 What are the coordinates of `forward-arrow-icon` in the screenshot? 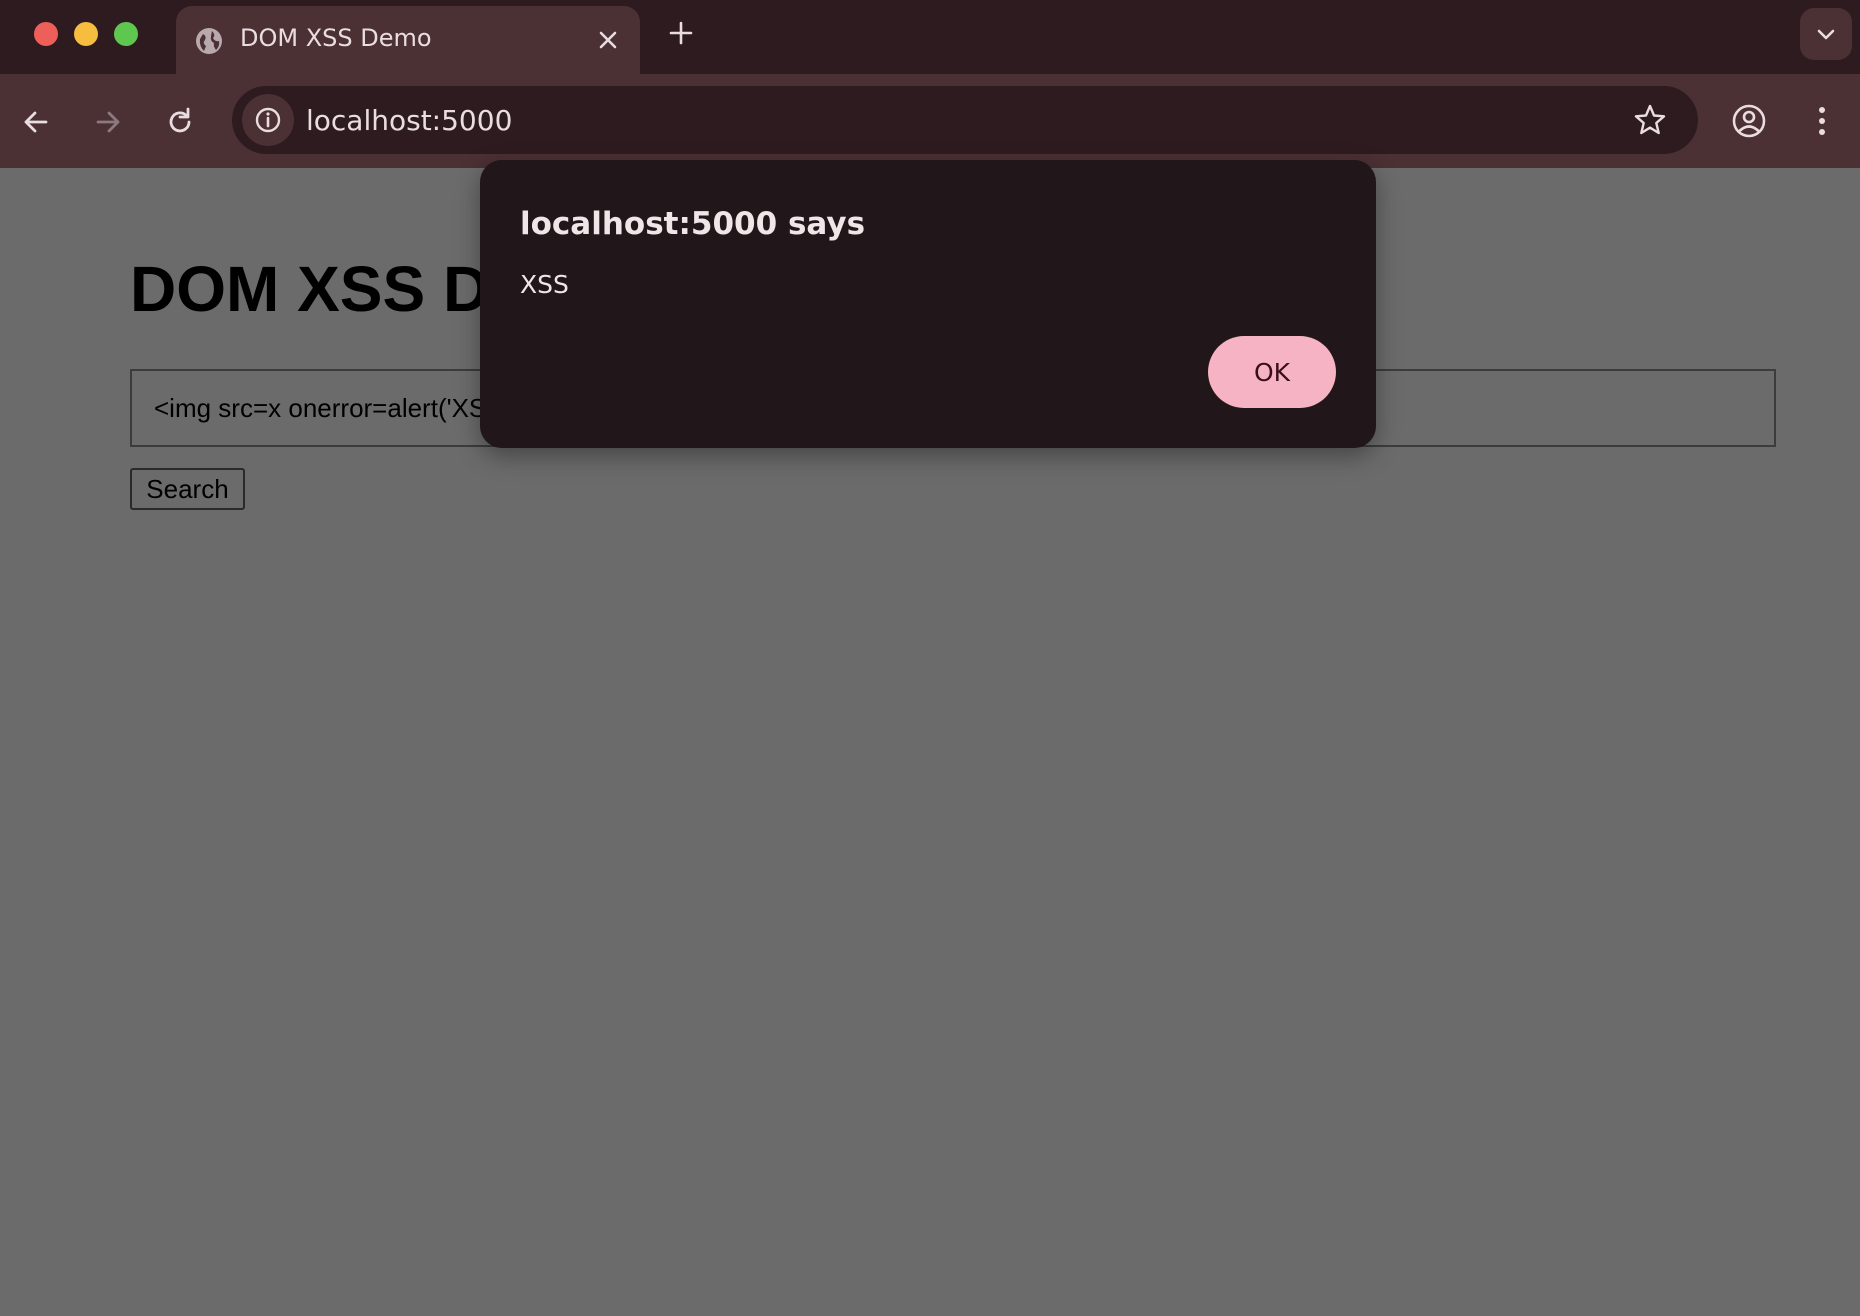 It's located at (108, 122).